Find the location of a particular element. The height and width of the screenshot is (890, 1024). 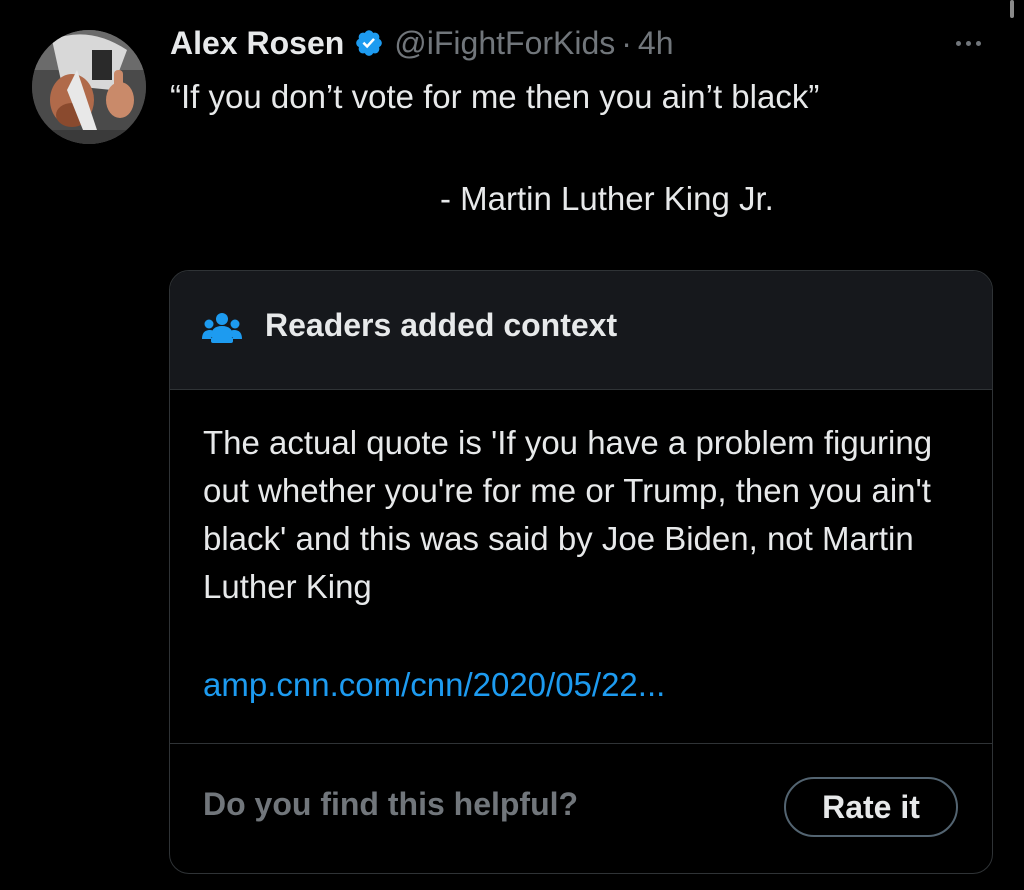

tweet-attribution: - Martin Luther King Jr. is located at coordinates (607, 198).